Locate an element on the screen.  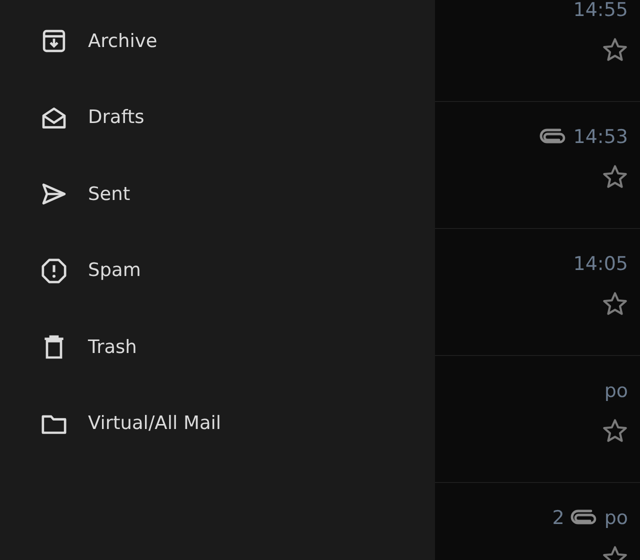
drawer-item: Virtual/All Mail is located at coordinates (217, 424).